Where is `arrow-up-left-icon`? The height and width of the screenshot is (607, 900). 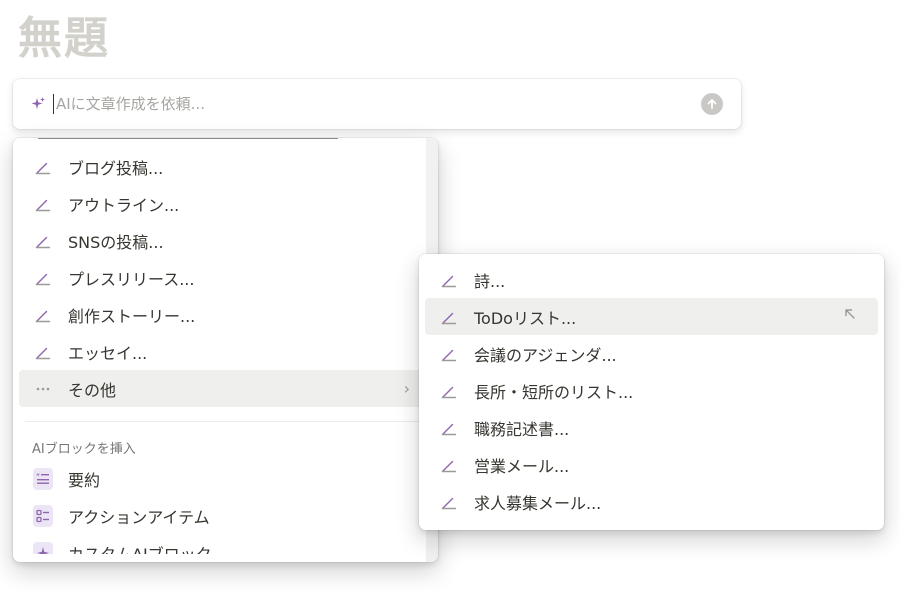 arrow-up-left-icon is located at coordinates (850, 316).